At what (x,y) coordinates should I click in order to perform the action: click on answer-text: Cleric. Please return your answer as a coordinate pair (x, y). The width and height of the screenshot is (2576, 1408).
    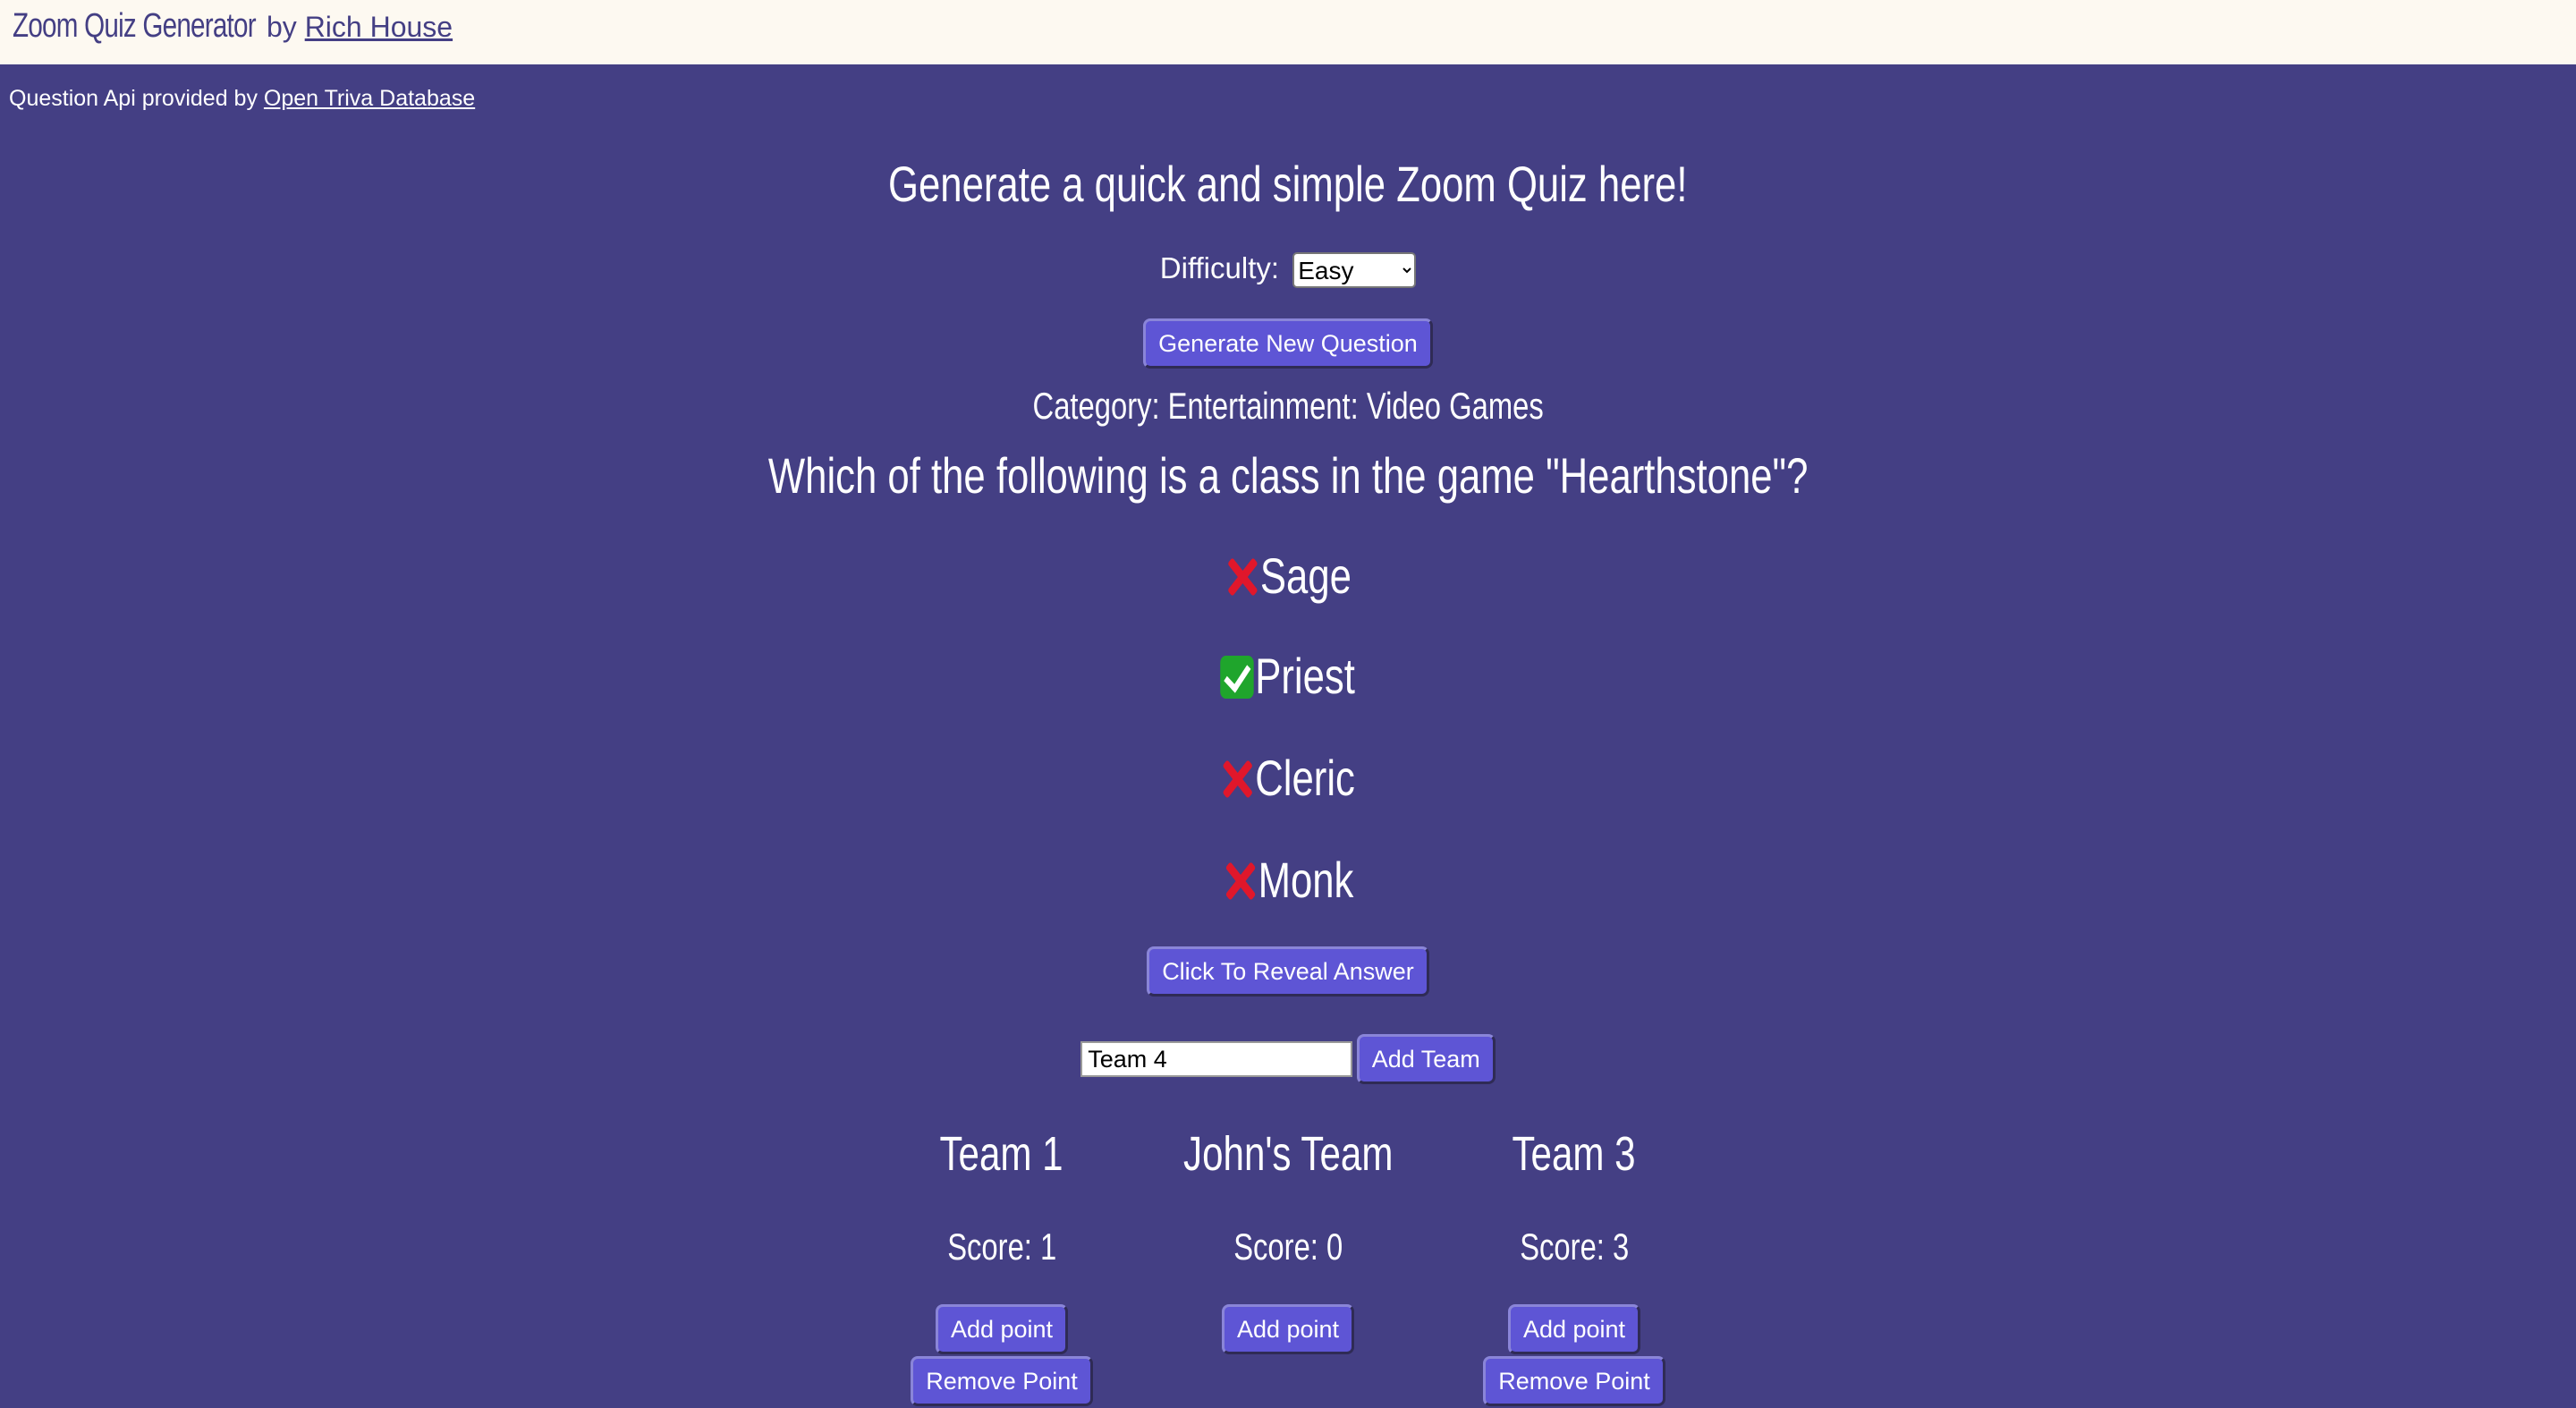
    Looking at the image, I should click on (1305, 778).